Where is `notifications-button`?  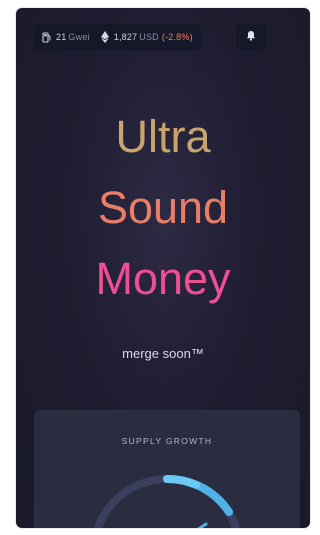 notifications-button is located at coordinates (251, 37).